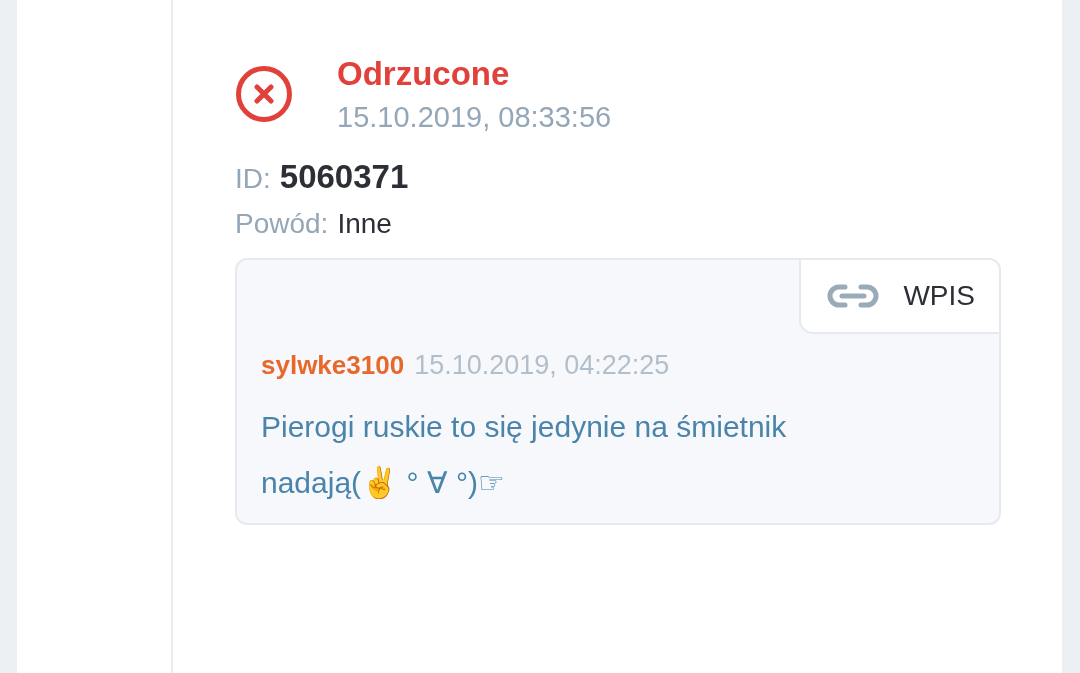  Describe the element at coordinates (424, 74) in the screenshot. I see `status-label: Odrzucone` at that location.